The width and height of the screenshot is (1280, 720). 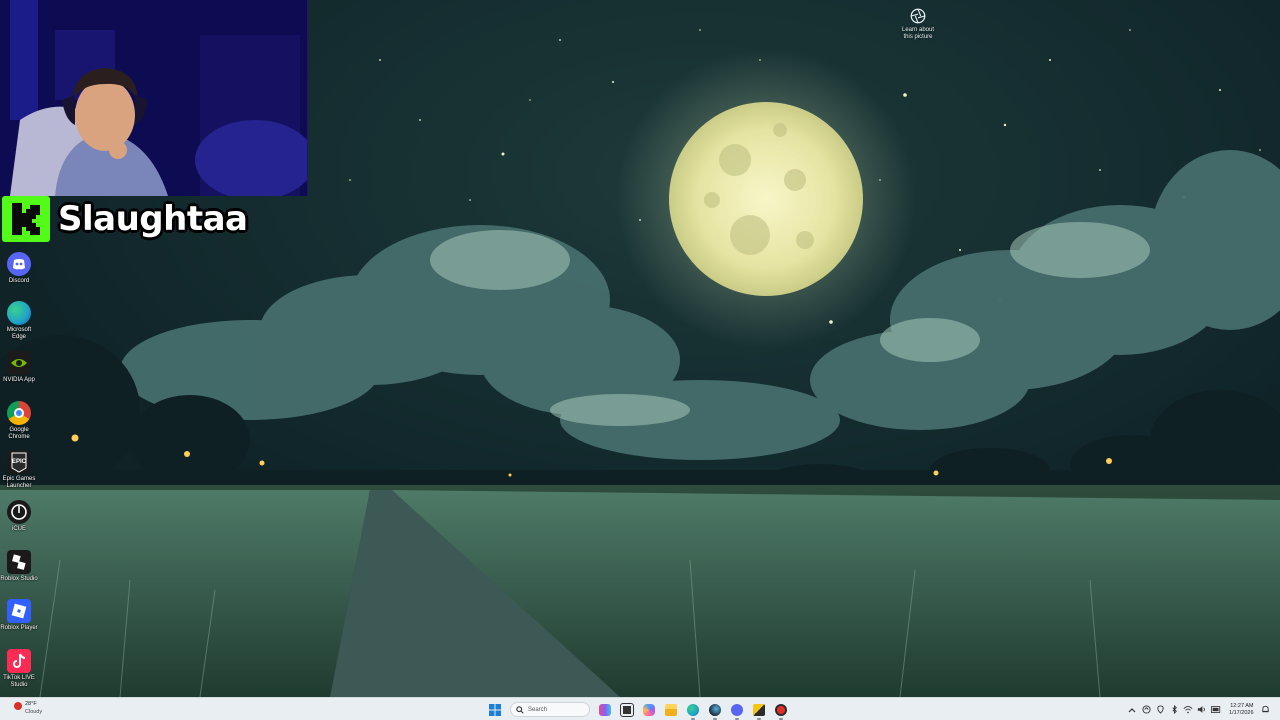 I want to click on chevron-up-icon, so click(x=1132, y=709).